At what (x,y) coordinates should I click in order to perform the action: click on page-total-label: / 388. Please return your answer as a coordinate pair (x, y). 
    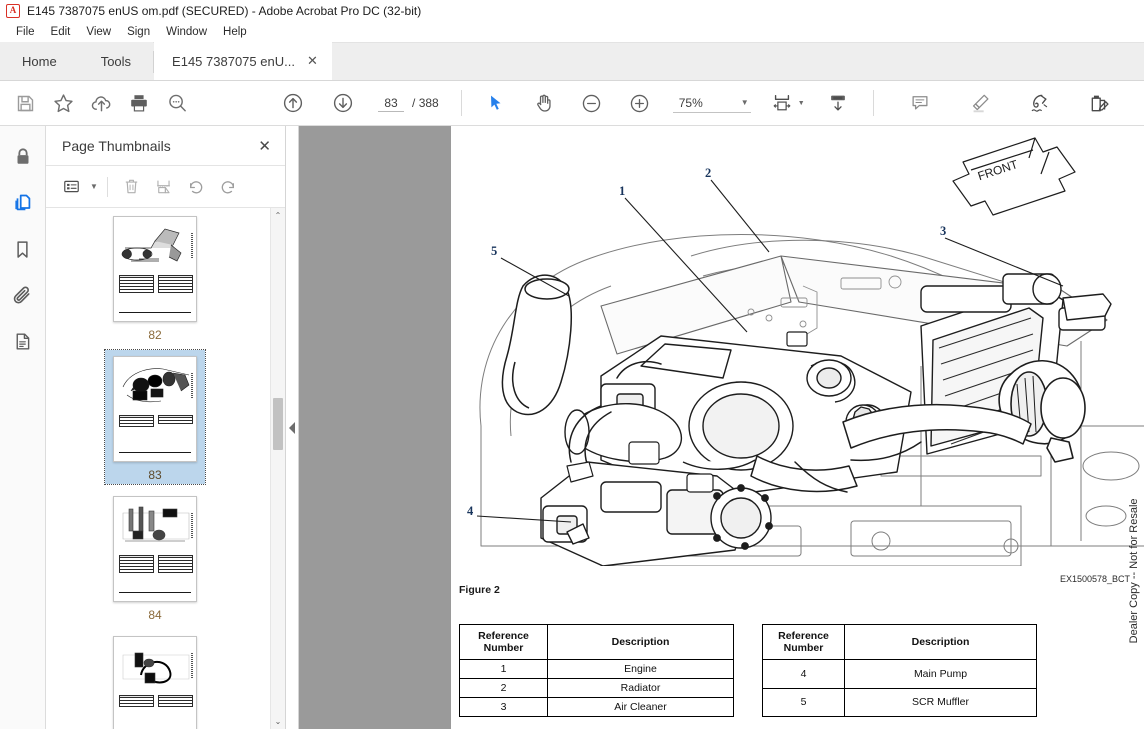
    Looking at the image, I should click on (425, 103).